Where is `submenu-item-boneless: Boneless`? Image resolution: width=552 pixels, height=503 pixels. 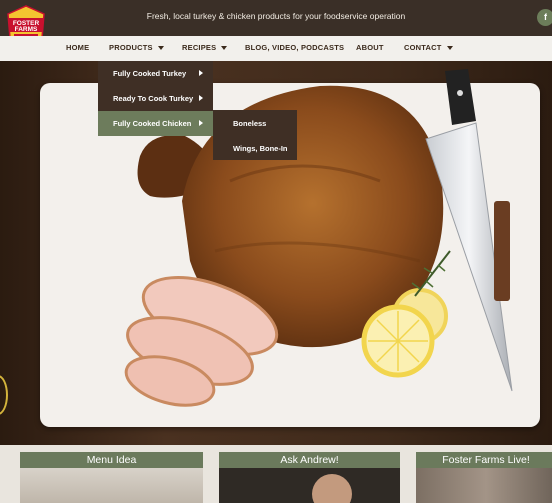 submenu-item-boneless: Boneless is located at coordinates (255, 122).